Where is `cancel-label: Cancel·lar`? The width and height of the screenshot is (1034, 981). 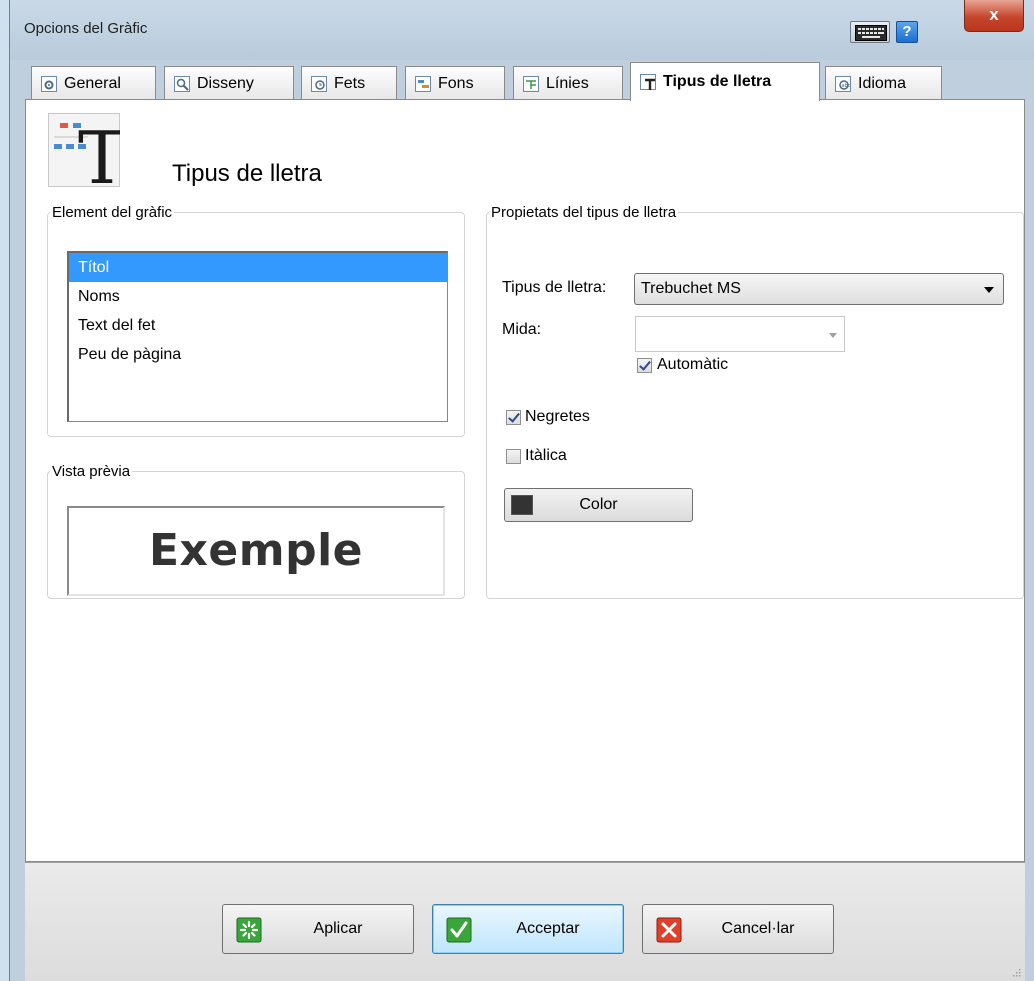 cancel-label: Cancel·lar is located at coordinates (758, 928).